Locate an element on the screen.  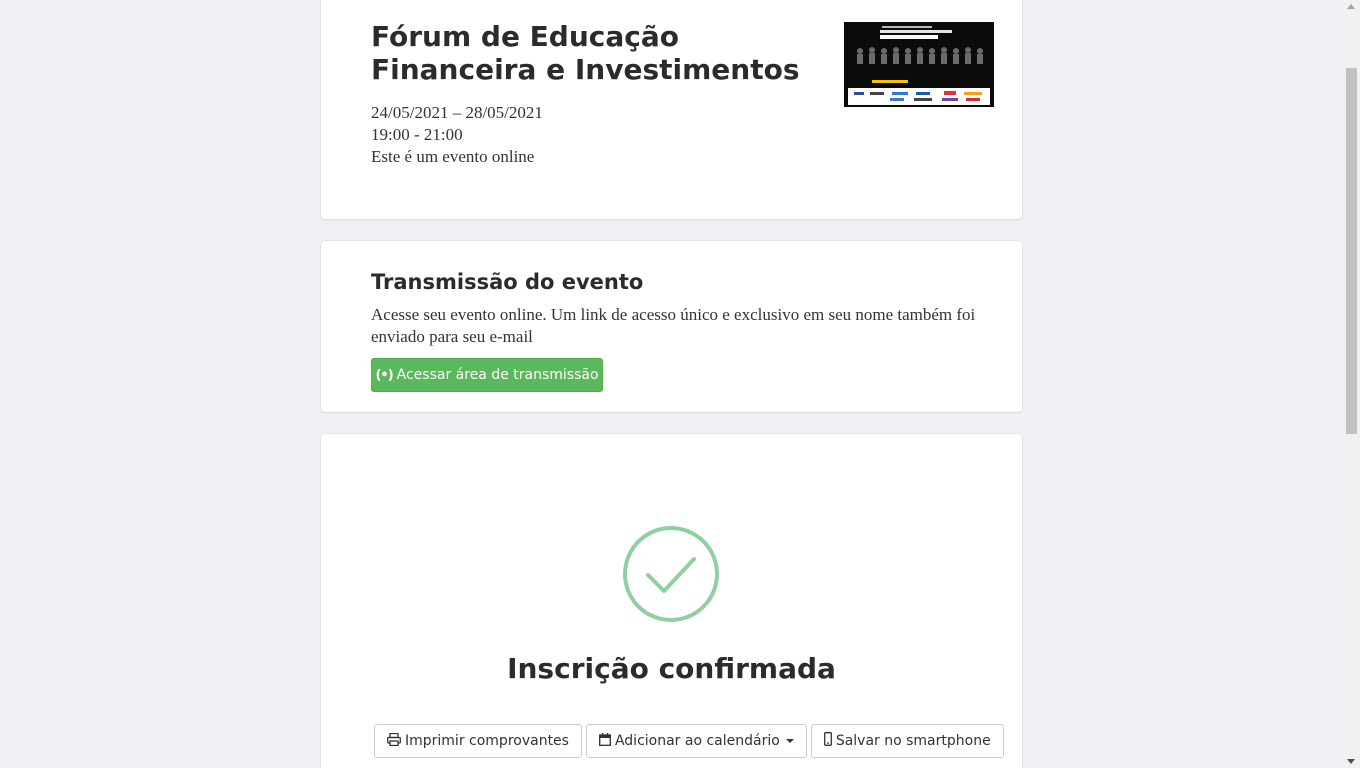
broadcast-icon: (•) is located at coordinates (384, 375).